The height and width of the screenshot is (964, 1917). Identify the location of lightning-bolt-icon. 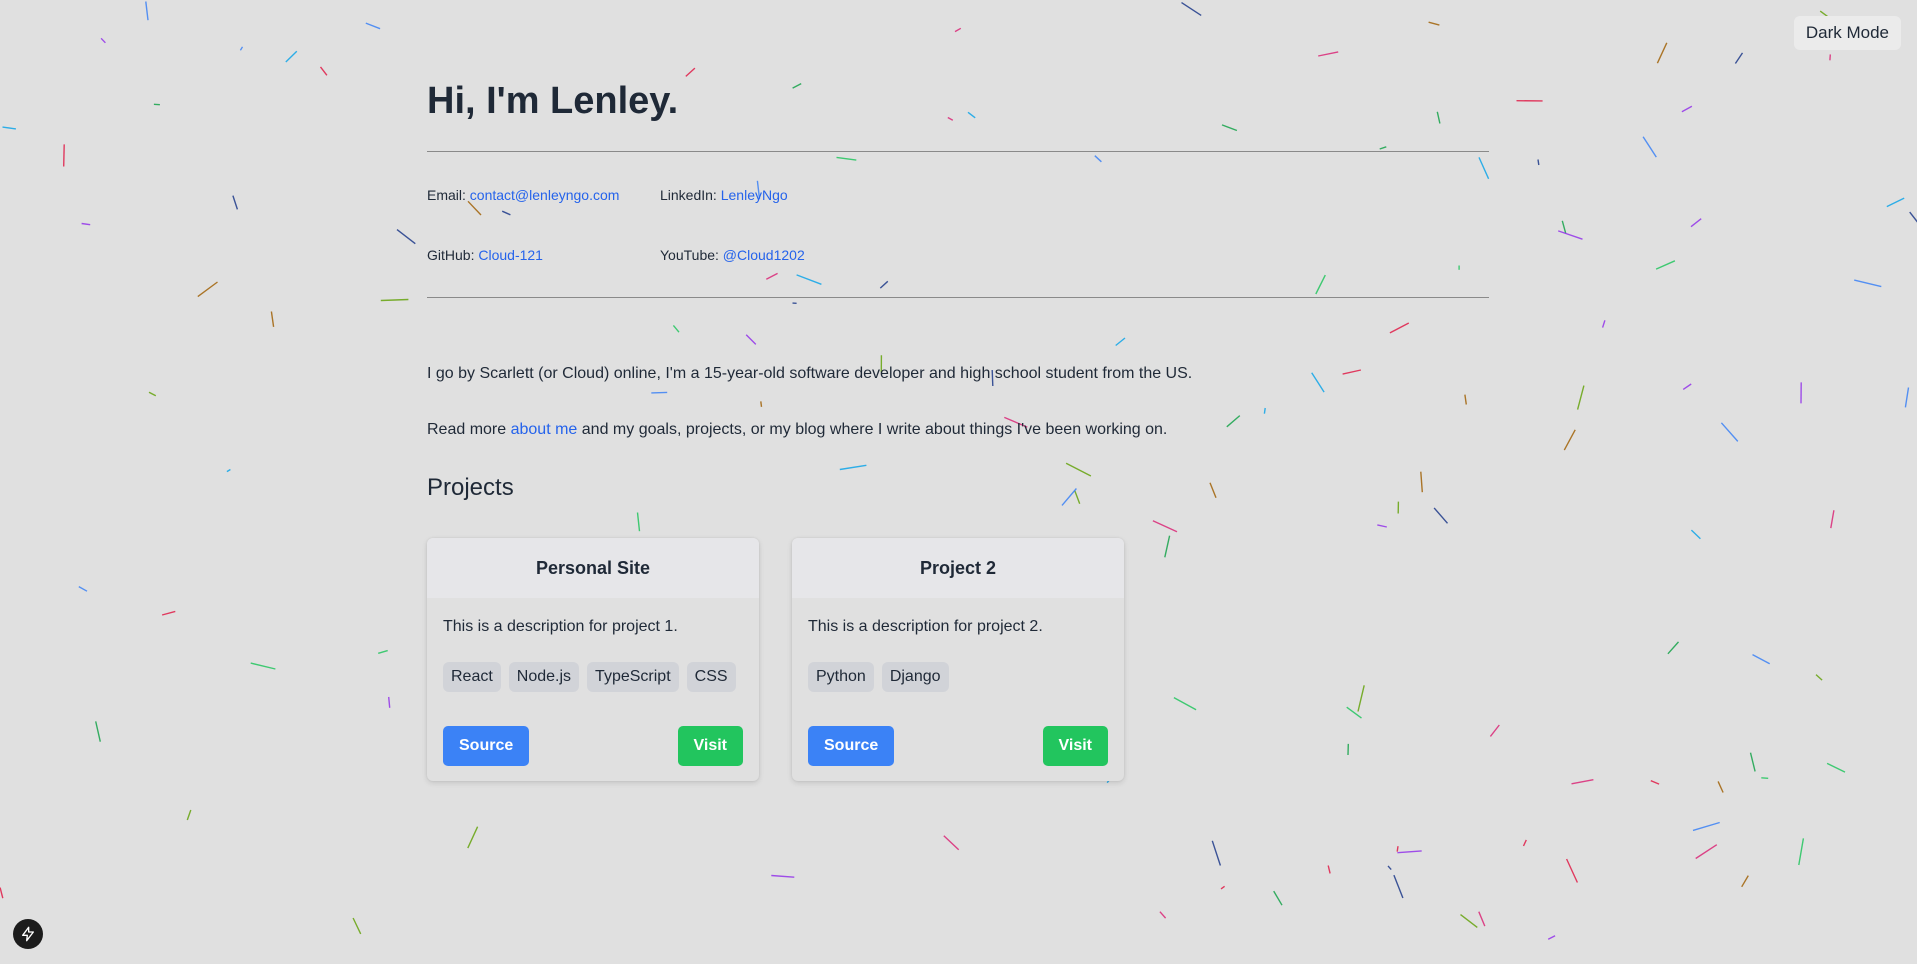
(28, 934).